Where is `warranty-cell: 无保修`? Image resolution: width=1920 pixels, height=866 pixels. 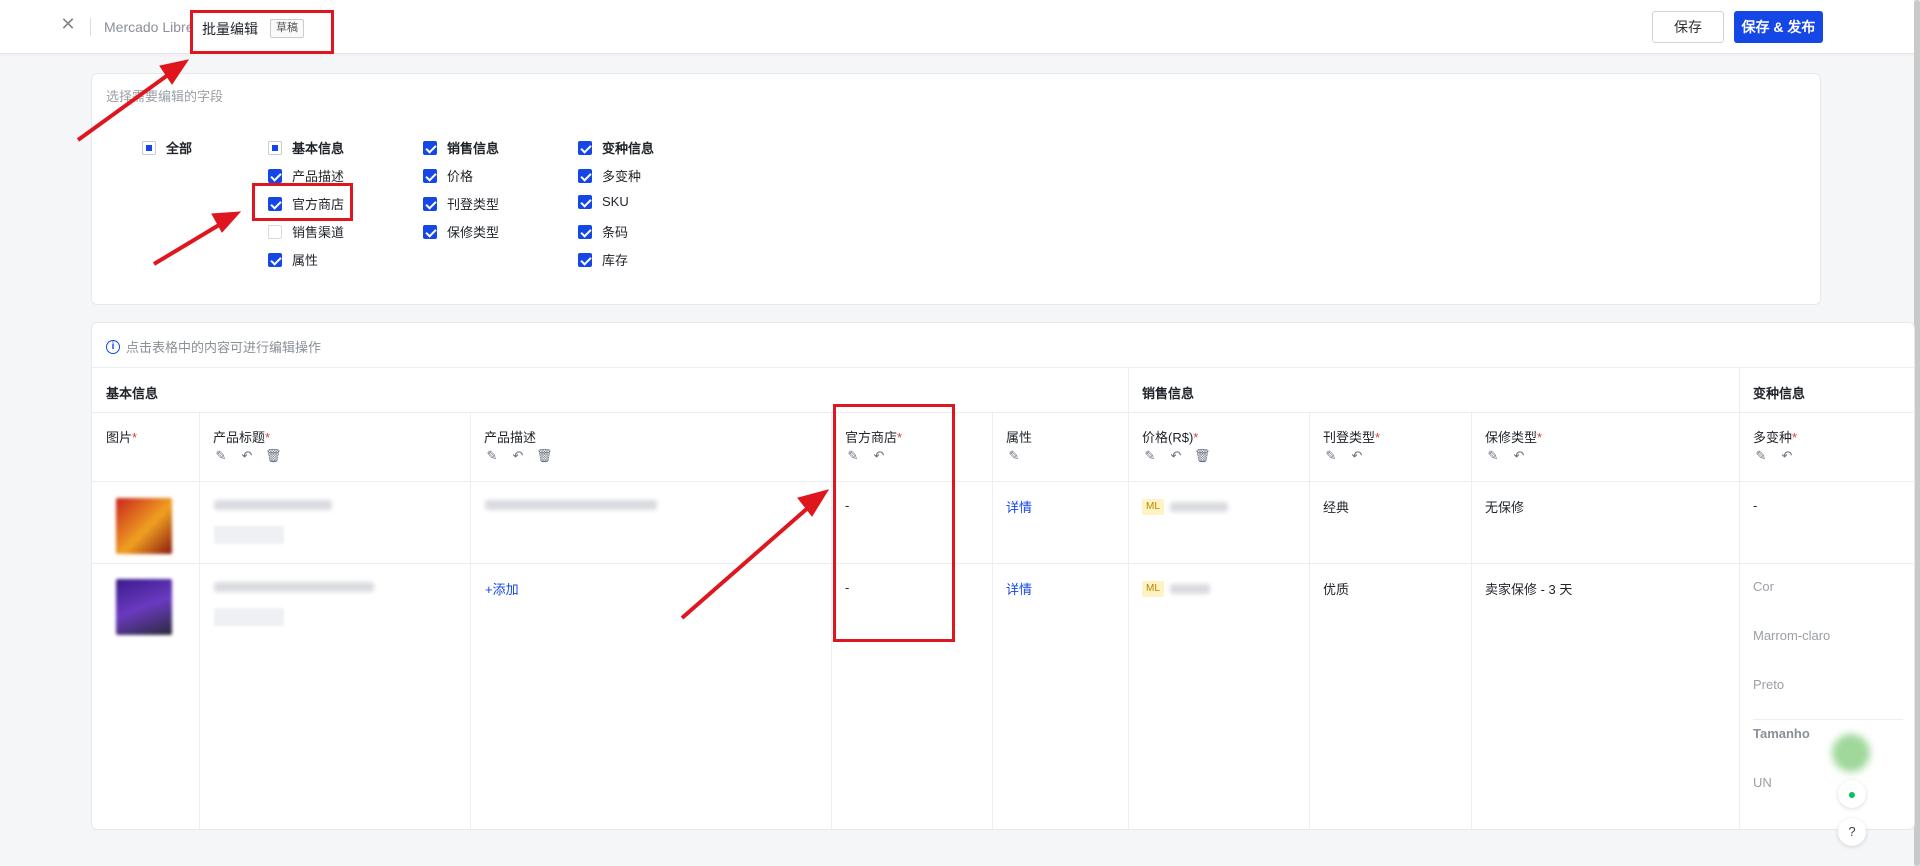
warranty-cell: 无保修 is located at coordinates (1504, 506).